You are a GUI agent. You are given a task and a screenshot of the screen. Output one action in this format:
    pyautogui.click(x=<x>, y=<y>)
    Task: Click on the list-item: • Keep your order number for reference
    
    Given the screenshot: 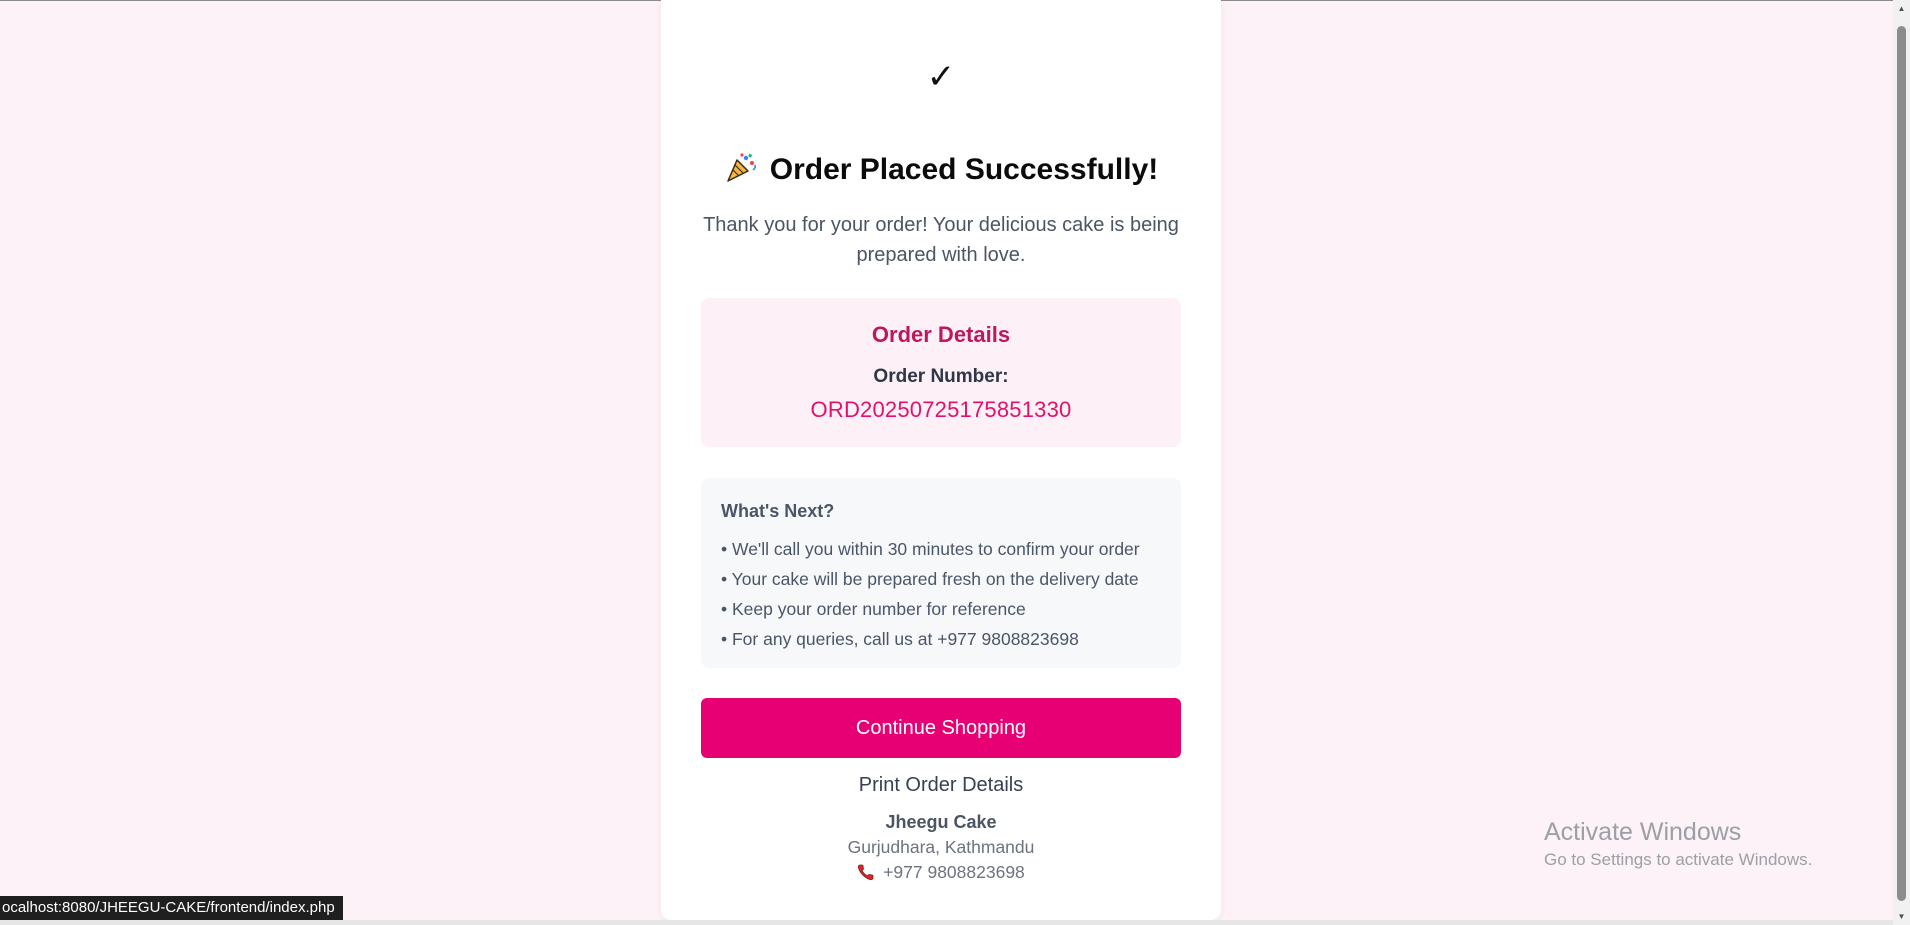 What is the action you would take?
    pyautogui.click(x=873, y=609)
    